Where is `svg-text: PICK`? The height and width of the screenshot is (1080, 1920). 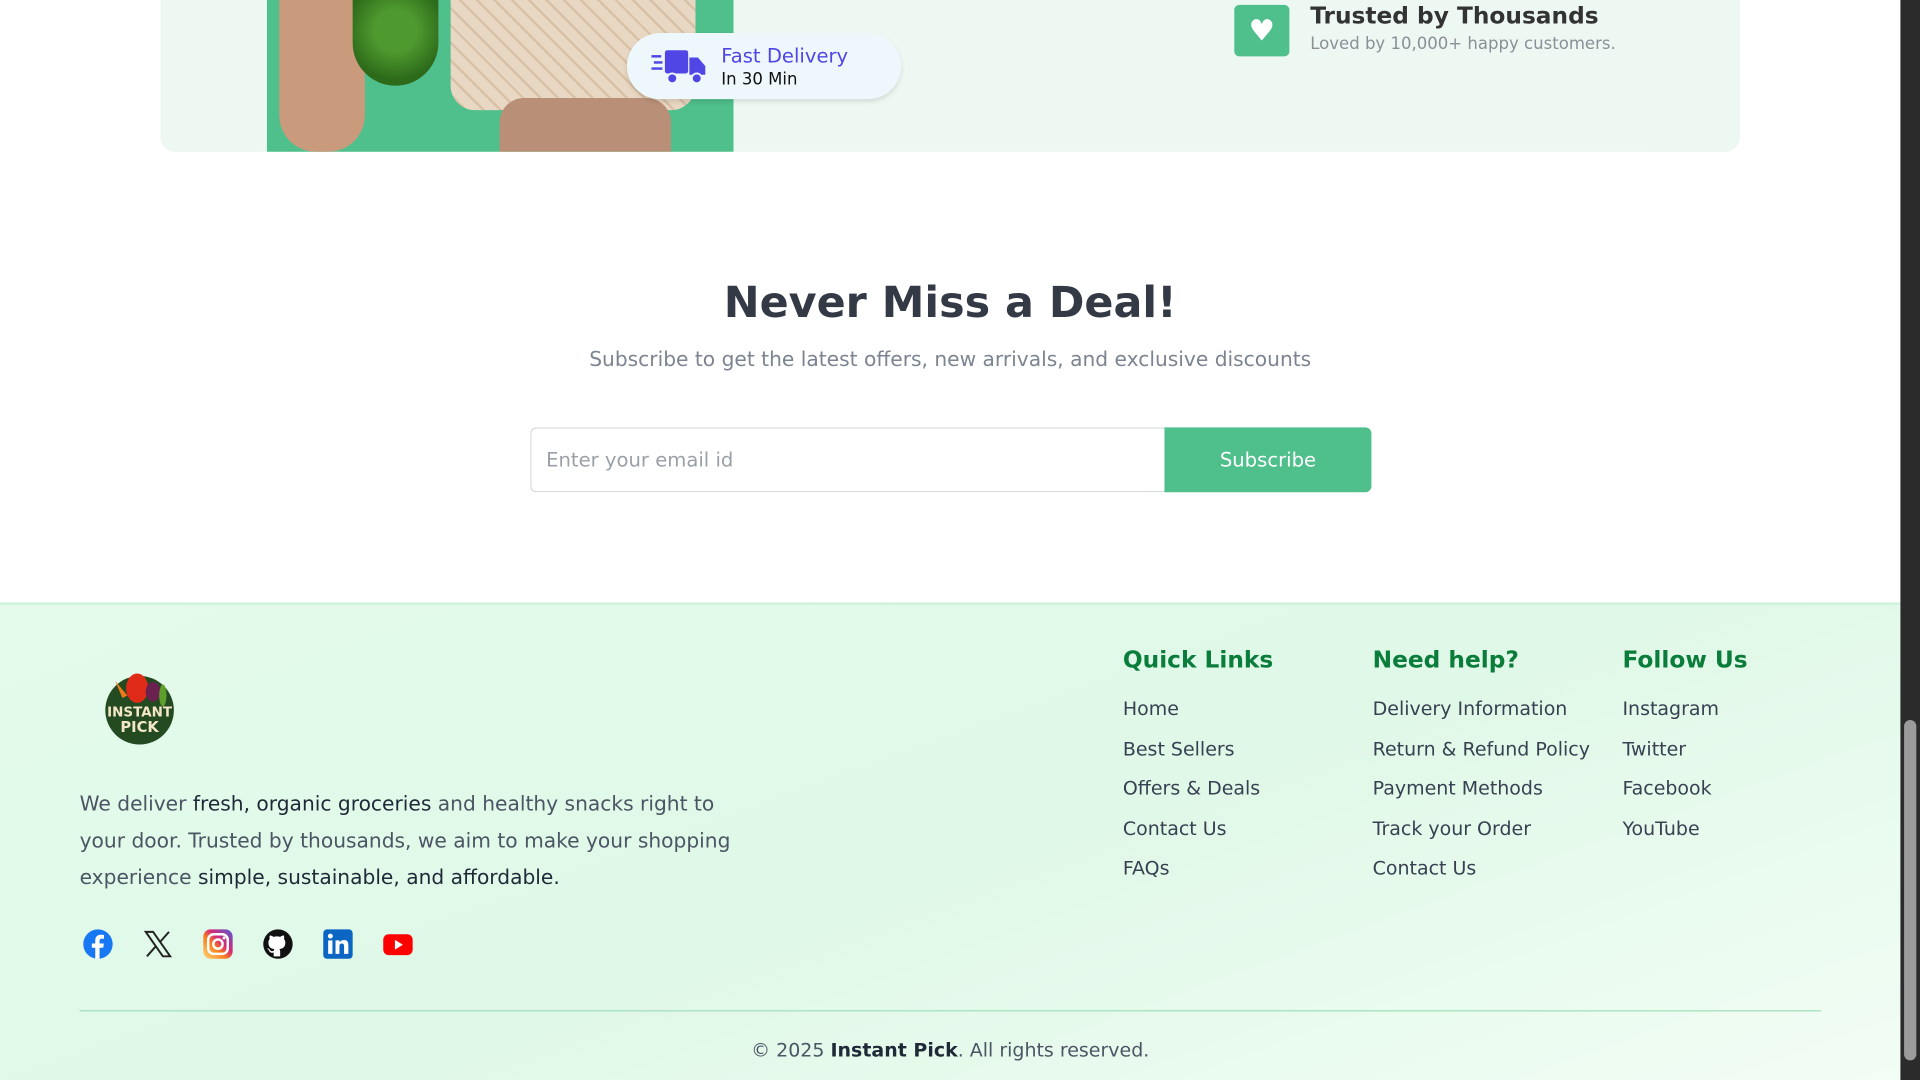
svg-text: PICK is located at coordinates (139, 727).